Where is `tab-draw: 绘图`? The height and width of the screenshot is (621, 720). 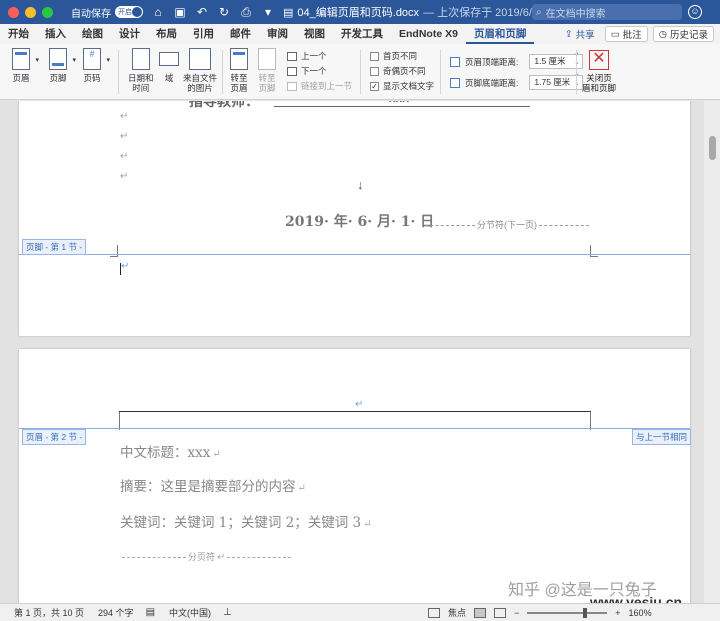 tab-draw: 绘图 is located at coordinates (92, 34).